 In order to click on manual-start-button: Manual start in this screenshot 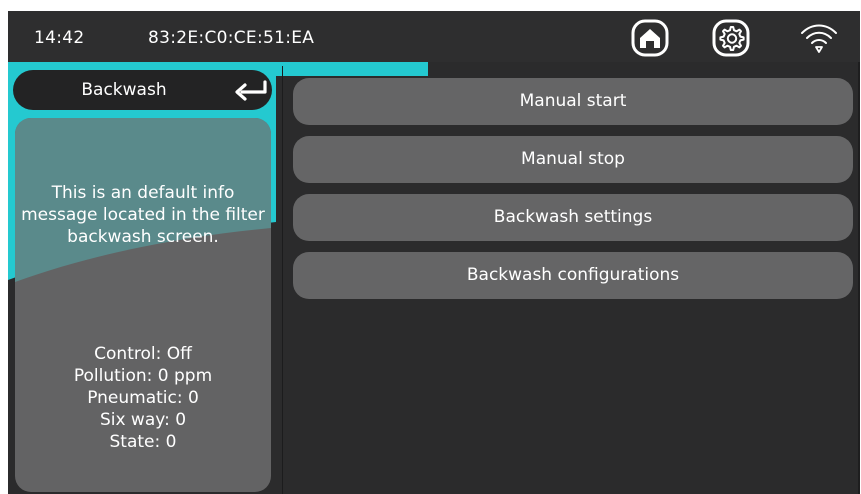, I will do `click(573, 101)`.